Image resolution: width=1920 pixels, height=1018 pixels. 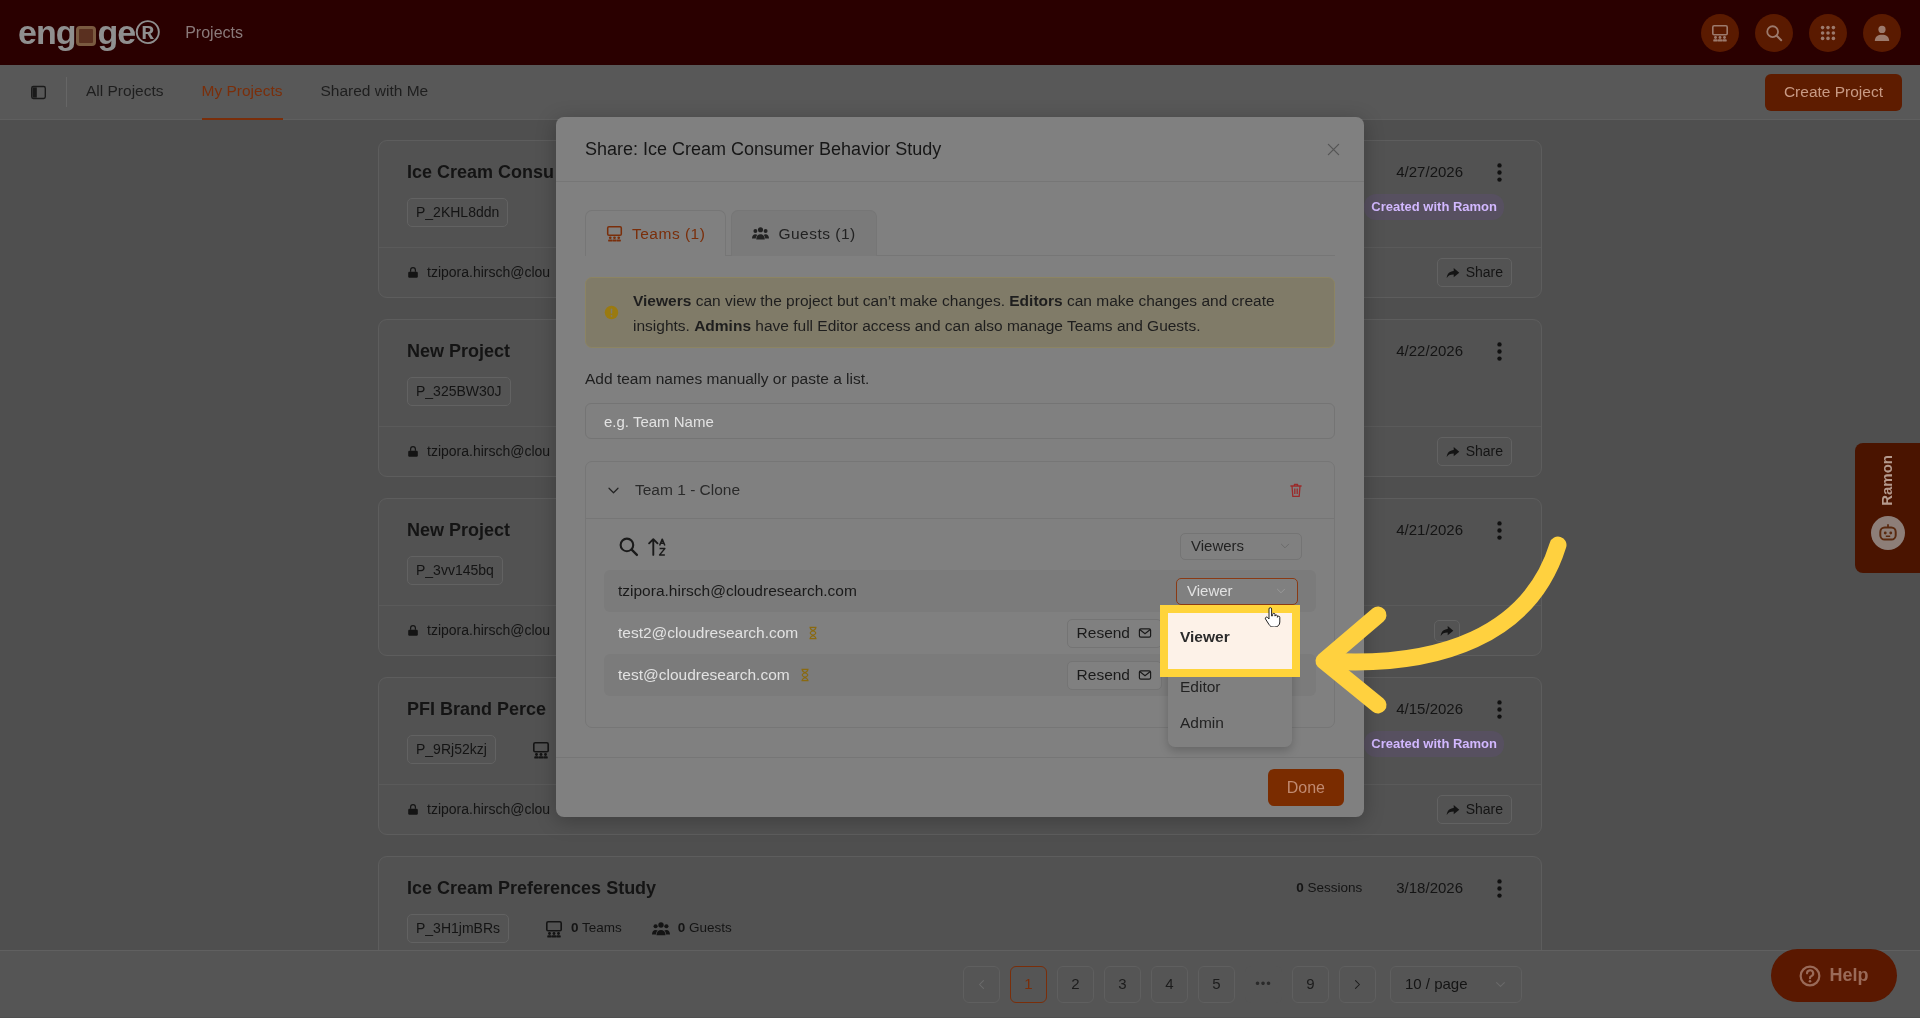 What do you see at coordinates (1429, 171) in the screenshot?
I see `project-date: 4/27/2026` at bounding box center [1429, 171].